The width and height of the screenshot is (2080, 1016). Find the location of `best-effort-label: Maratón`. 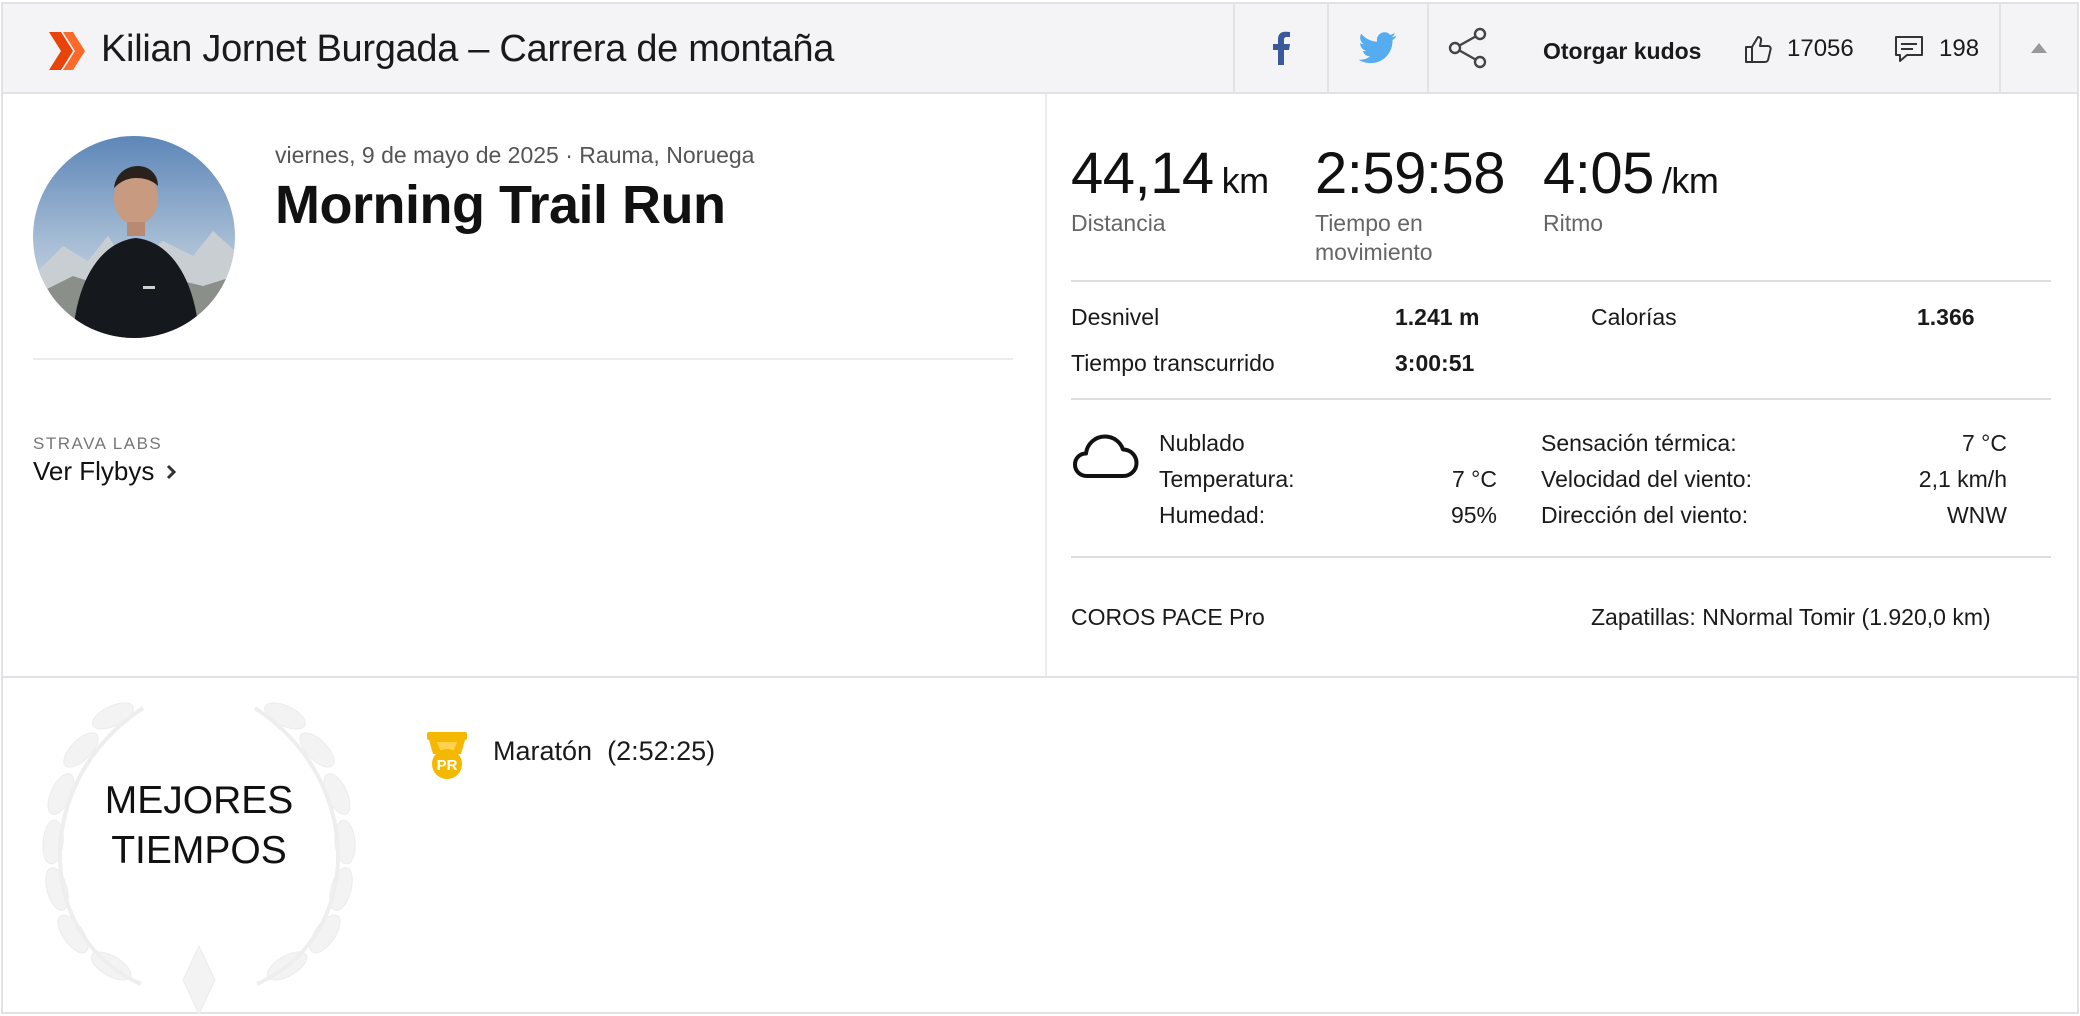

best-effort-label: Maratón is located at coordinates (543, 751).